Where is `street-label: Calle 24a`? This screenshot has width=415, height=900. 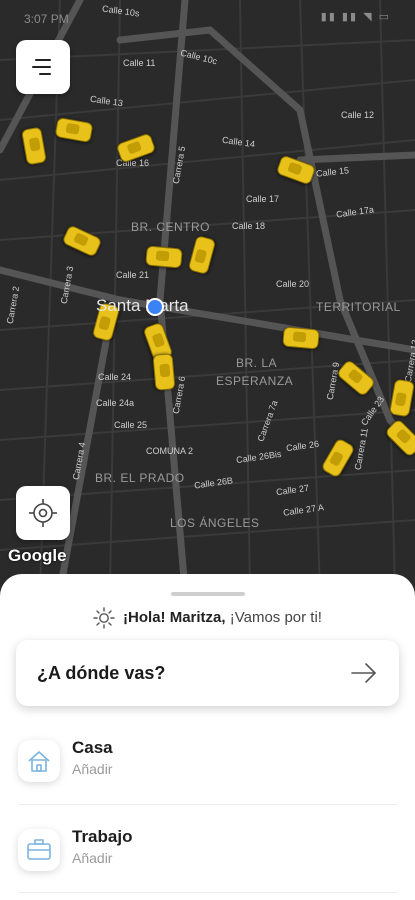
street-label: Calle 24a is located at coordinates (115, 403).